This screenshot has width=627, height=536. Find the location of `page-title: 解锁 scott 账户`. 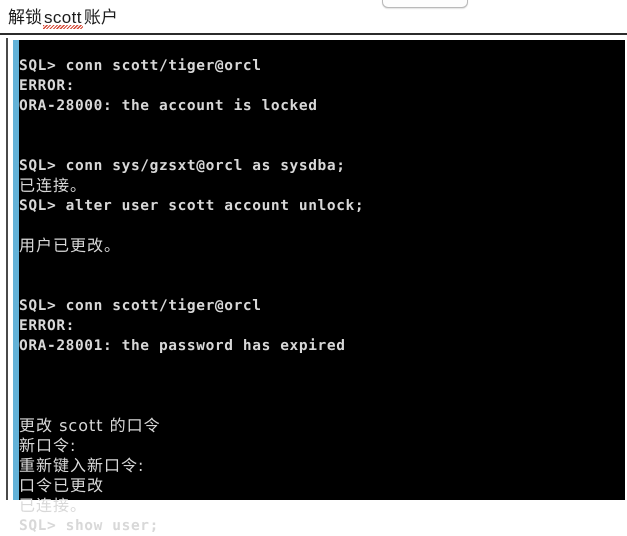

page-title: 解锁 scott 账户 is located at coordinates (63, 18).